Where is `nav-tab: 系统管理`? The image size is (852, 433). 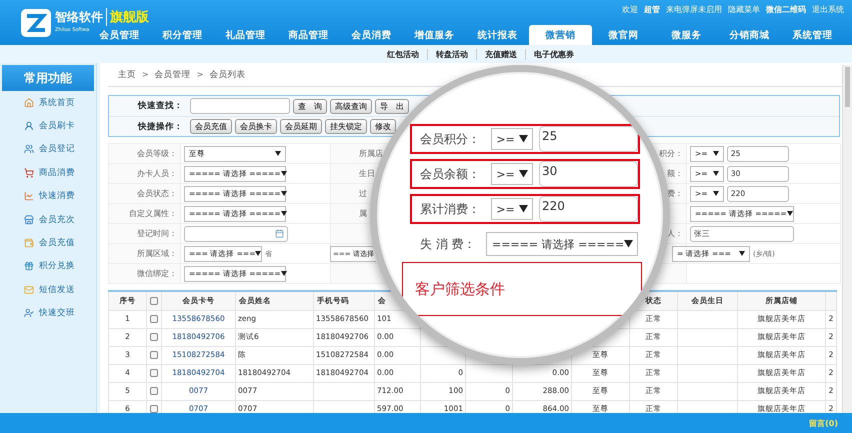 nav-tab: 系统管理 is located at coordinates (812, 35).